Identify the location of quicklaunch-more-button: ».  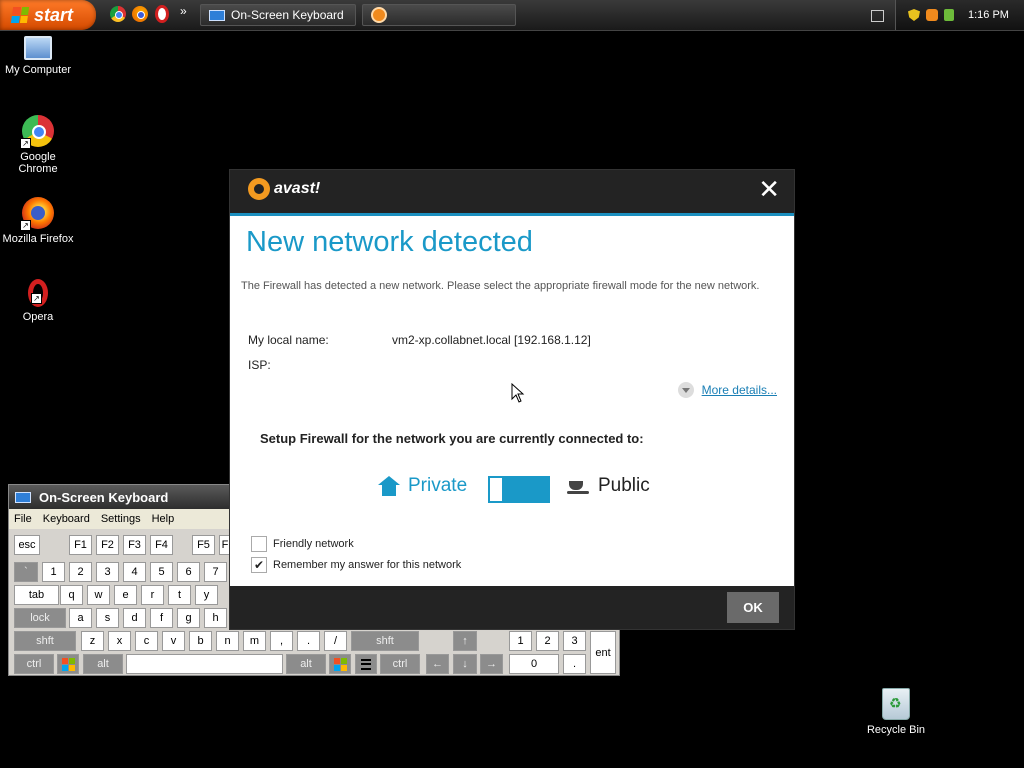
(183, 11).